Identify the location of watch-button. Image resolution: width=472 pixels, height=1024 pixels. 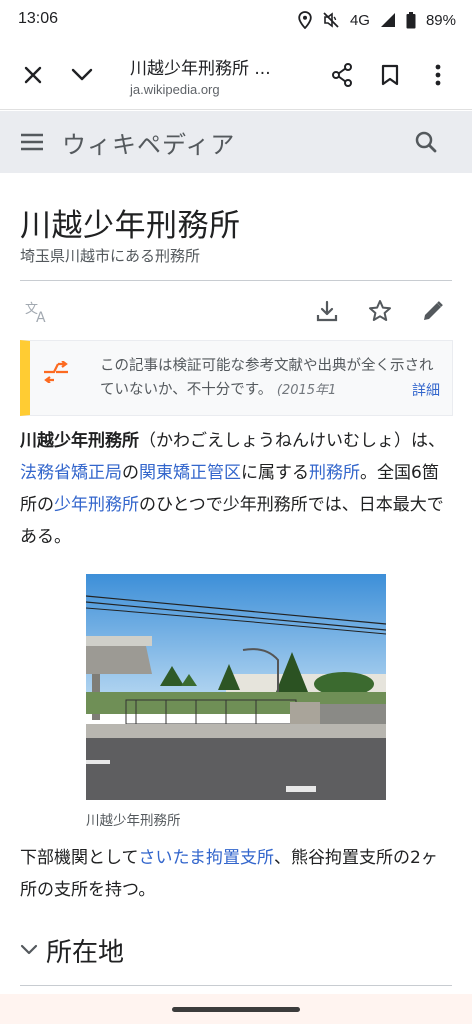
(380, 311).